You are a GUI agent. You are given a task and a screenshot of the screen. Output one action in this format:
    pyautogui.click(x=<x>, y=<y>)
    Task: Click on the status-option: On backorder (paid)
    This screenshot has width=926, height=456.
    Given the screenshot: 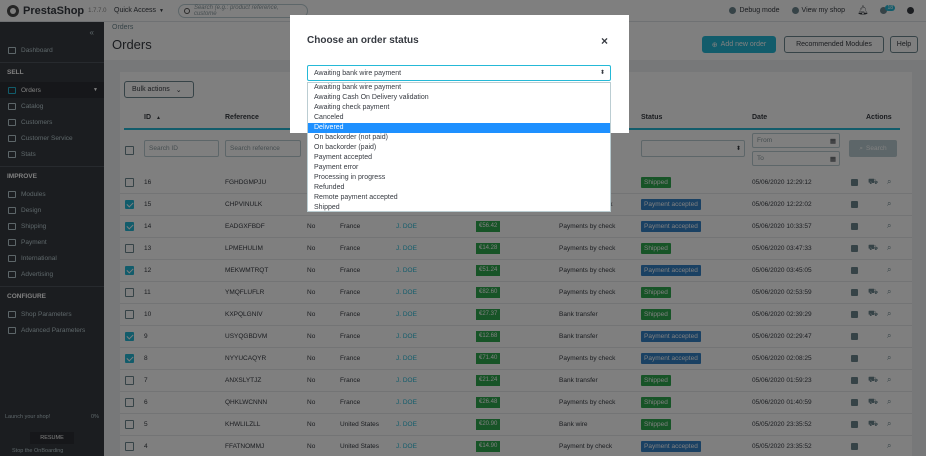 What is the action you would take?
    pyautogui.click(x=459, y=148)
    